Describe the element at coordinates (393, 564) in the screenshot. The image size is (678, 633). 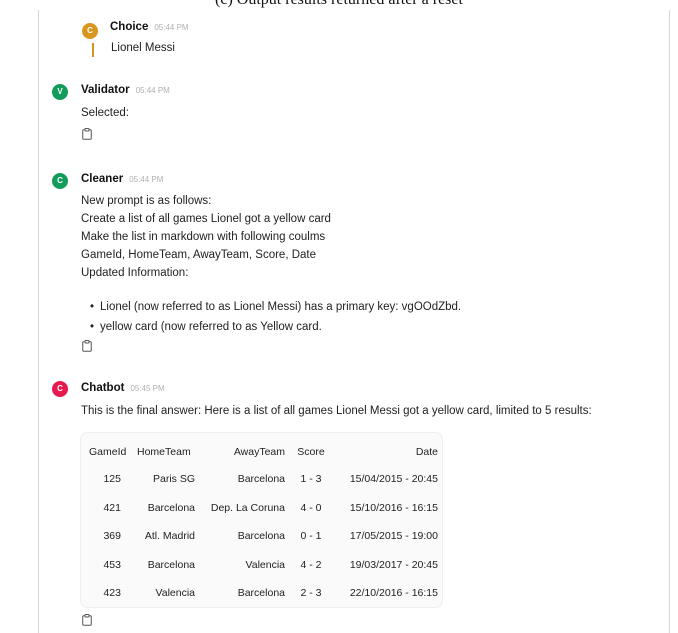
I see `table-cell: 19/03/2017 - 20:45` at that location.